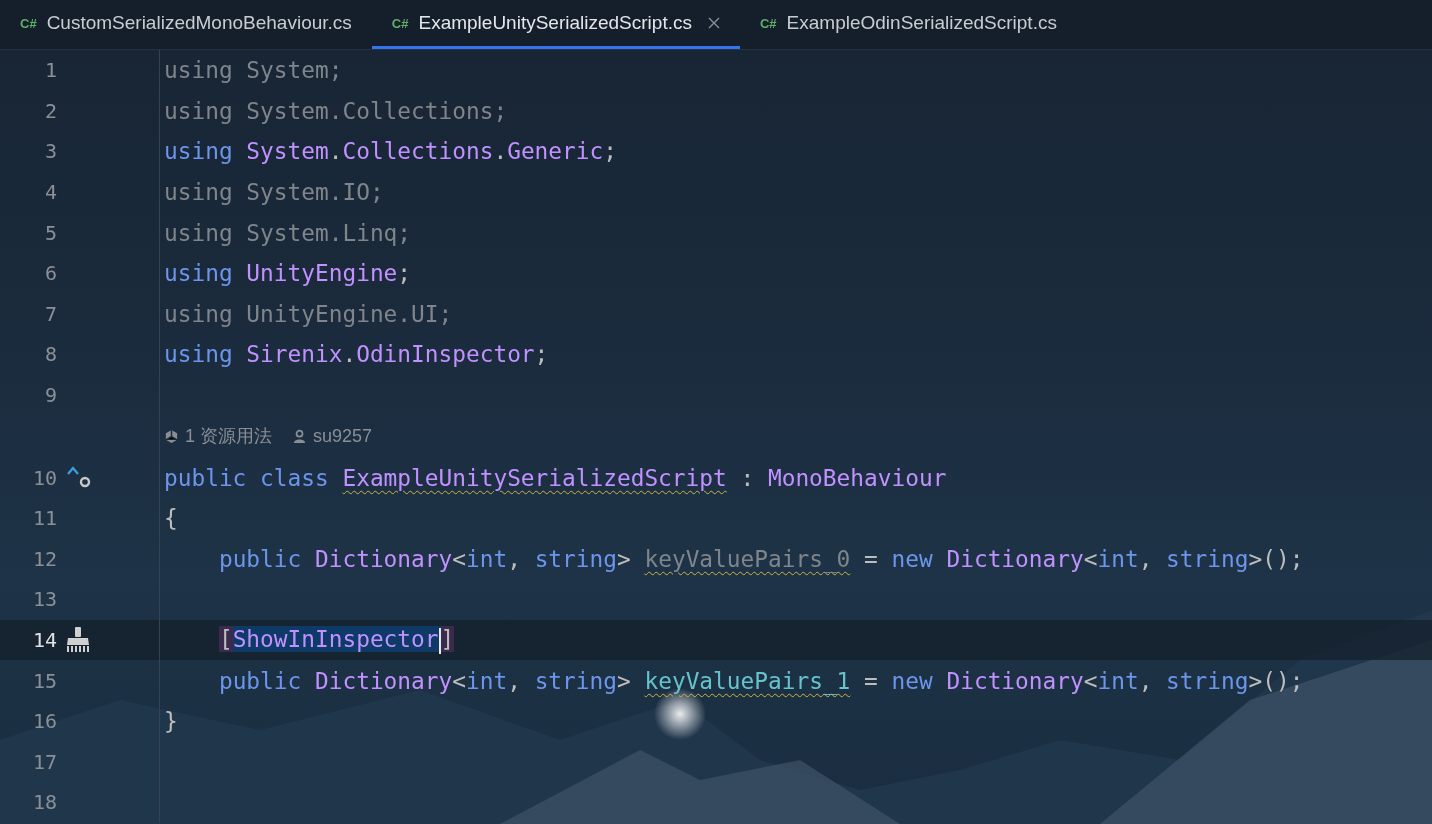 Image resolution: width=1432 pixels, height=824 pixels. Describe the element at coordinates (44, 802) in the screenshot. I see `line-number: 18` at that location.